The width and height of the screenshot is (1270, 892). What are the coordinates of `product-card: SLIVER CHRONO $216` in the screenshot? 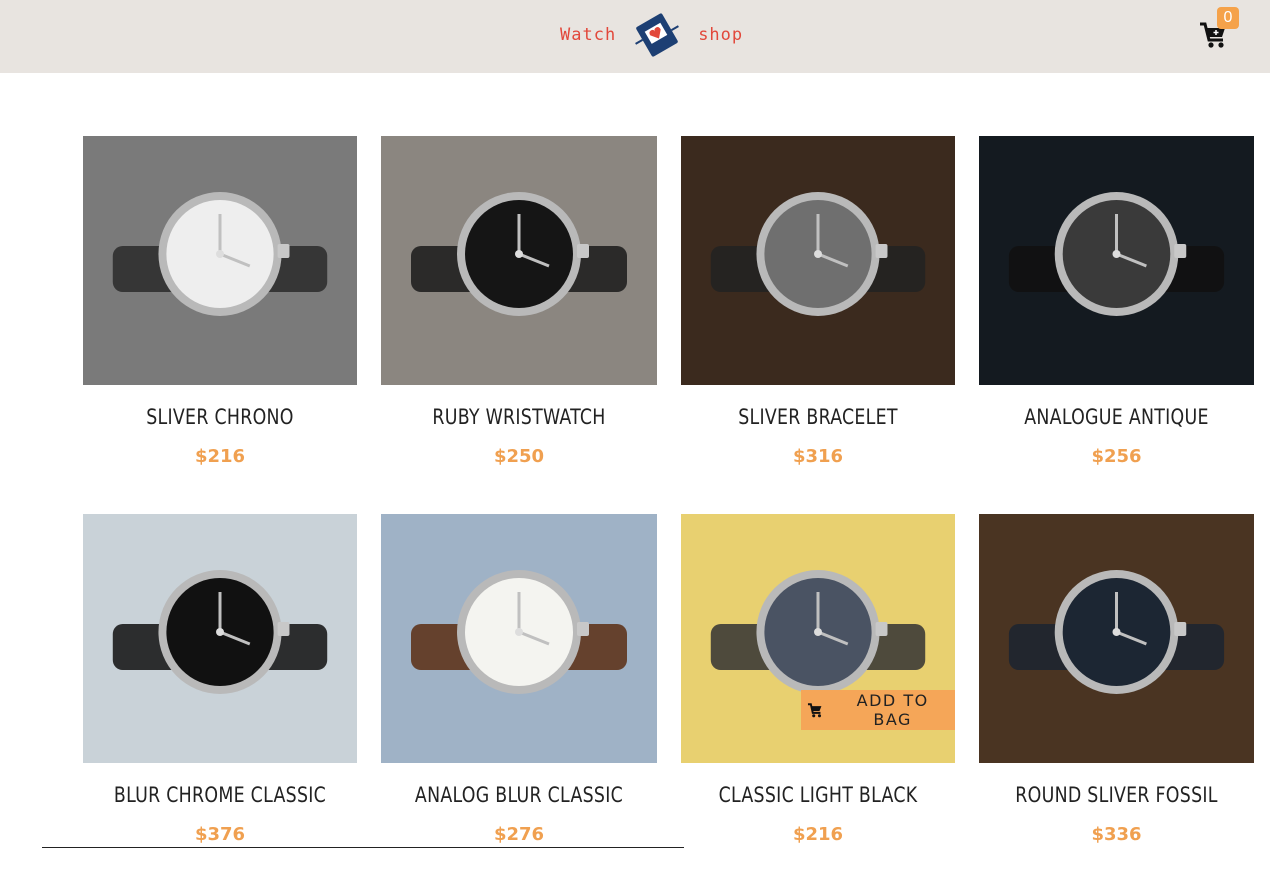 It's located at (220, 325).